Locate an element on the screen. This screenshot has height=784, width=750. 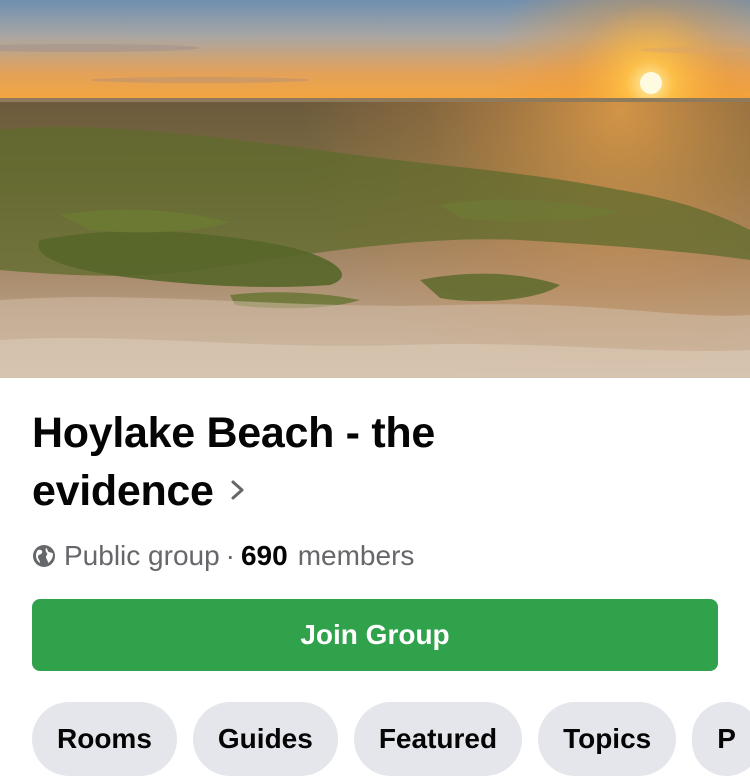
globe-icon is located at coordinates (44, 556).